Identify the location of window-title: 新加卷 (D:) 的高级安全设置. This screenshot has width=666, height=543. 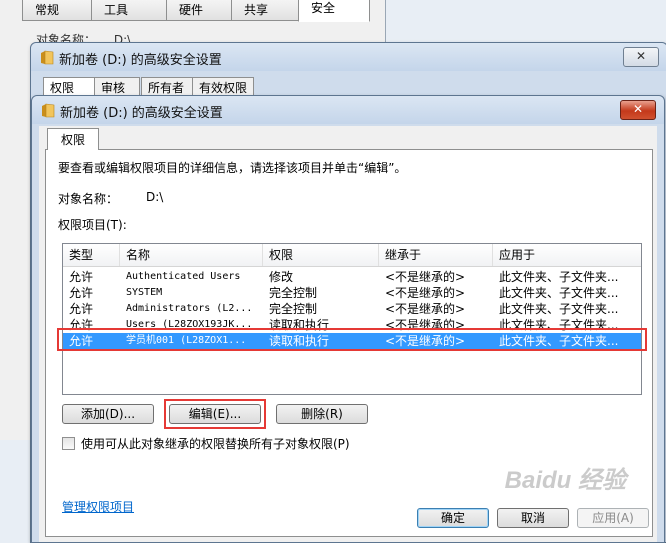
(140, 60).